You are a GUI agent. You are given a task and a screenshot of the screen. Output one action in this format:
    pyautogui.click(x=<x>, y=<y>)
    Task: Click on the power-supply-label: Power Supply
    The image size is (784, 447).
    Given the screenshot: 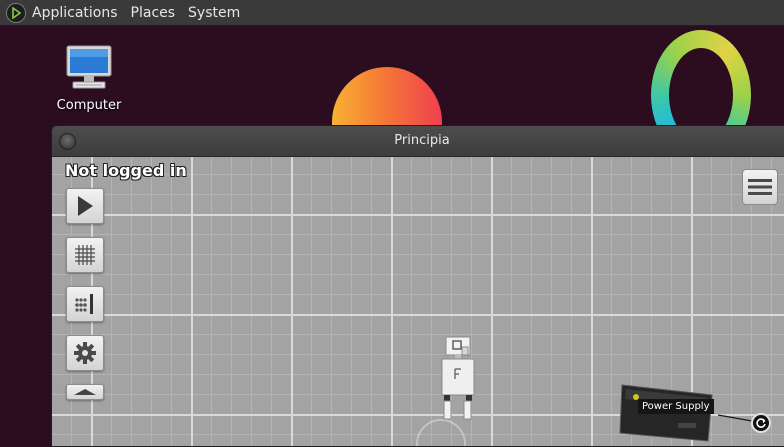 What is the action you would take?
    pyautogui.click(x=676, y=406)
    